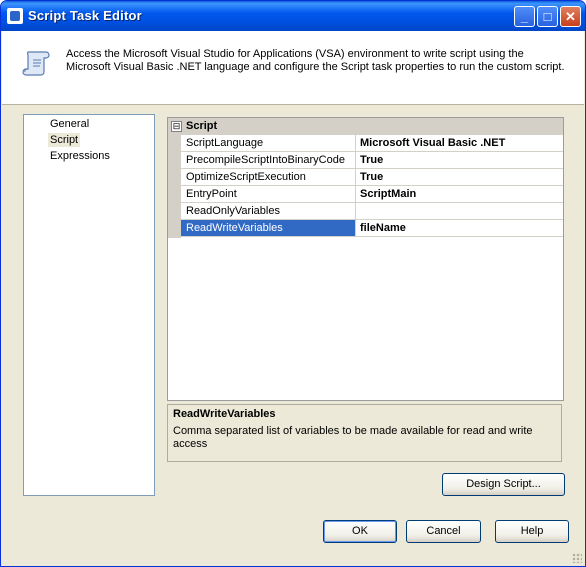 The image size is (586, 567). Describe the element at coordinates (268, 143) in the screenshot. I see `property-name: ScriptLanguage` at that location.